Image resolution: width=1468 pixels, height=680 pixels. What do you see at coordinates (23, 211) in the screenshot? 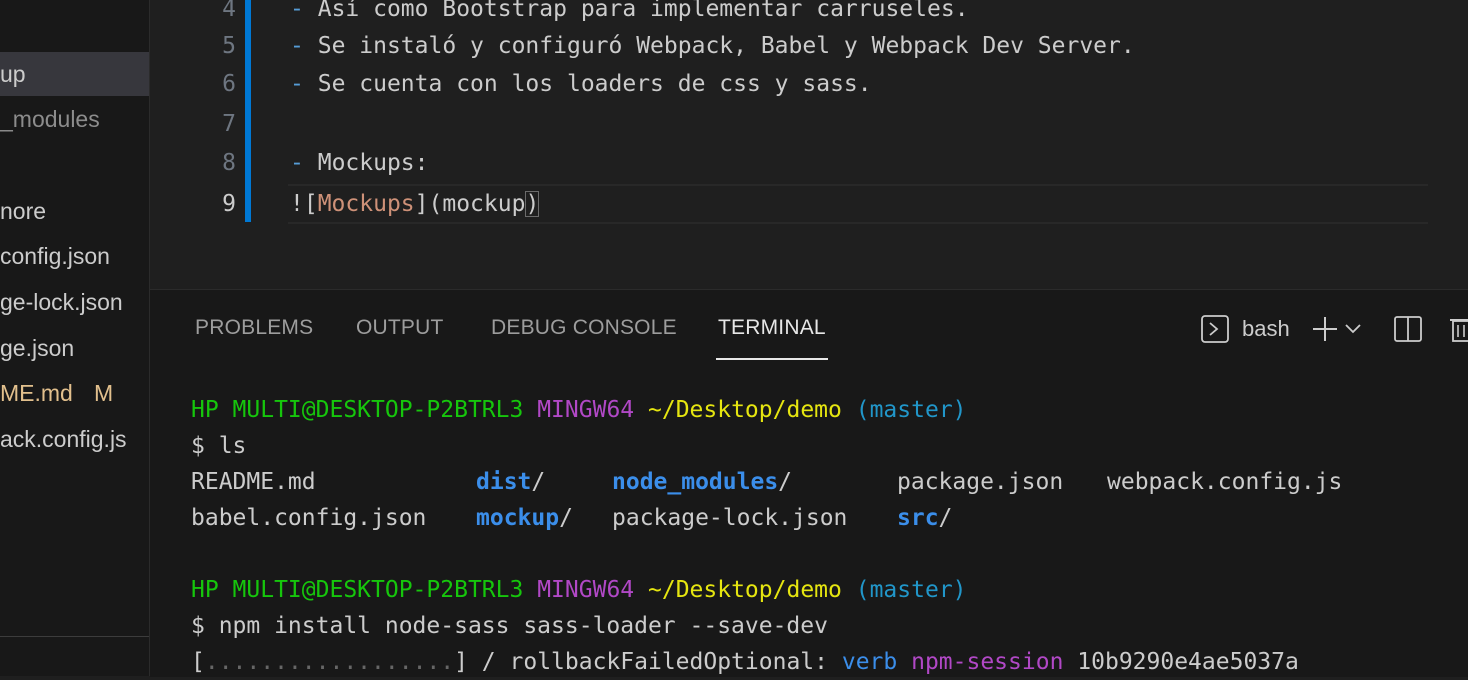
I see `file-item-label: nore` at bounding box center [23, 211].